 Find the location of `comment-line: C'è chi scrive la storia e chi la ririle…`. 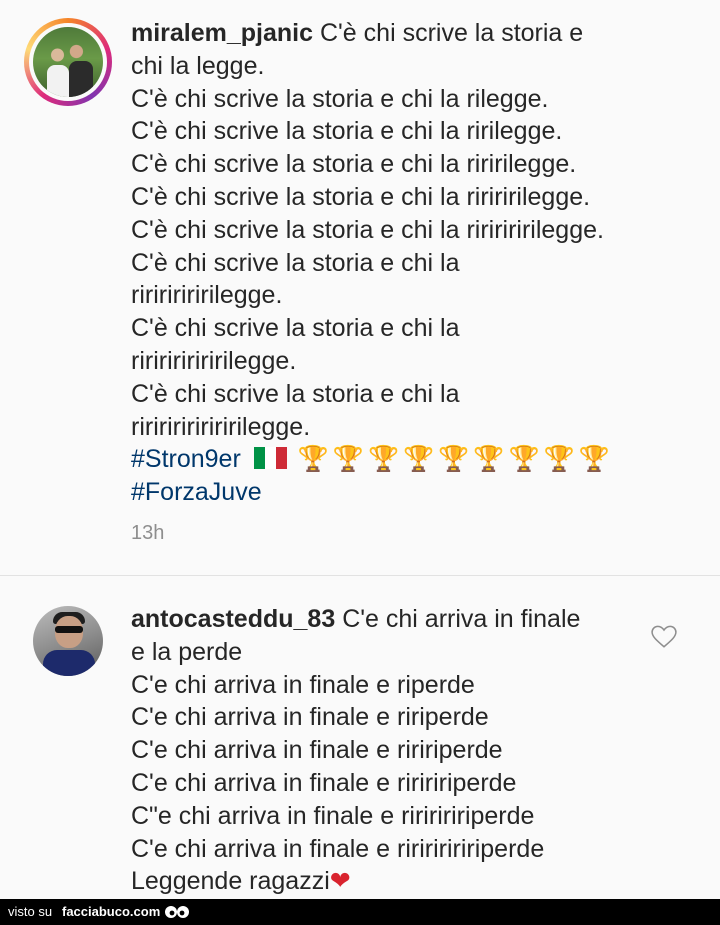

comment-line: C'è chi scrive la storia e chi la ririle… is located at coordinates (347, 131).